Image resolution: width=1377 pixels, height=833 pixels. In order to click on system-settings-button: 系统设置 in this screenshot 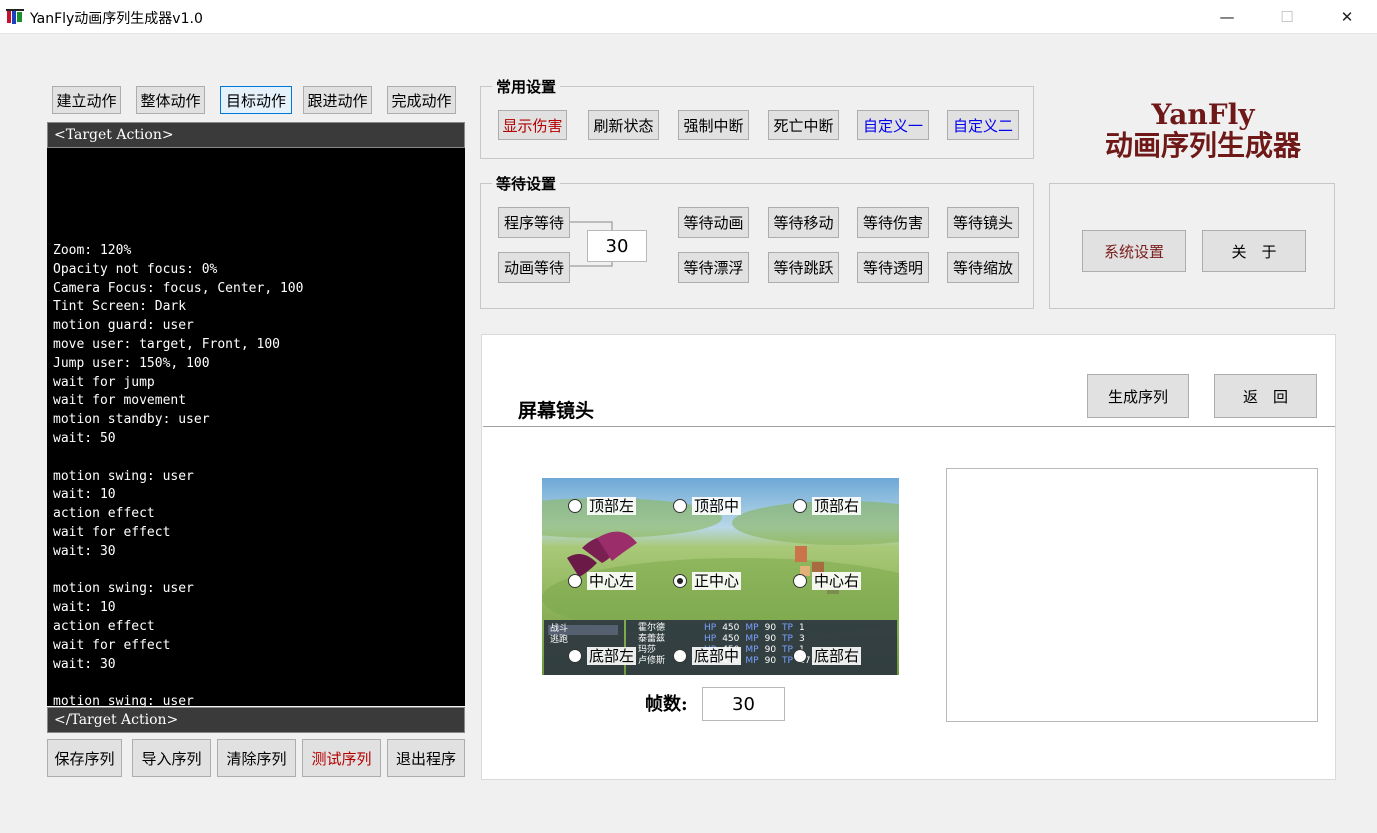, I will do `click(1134, 251)`.